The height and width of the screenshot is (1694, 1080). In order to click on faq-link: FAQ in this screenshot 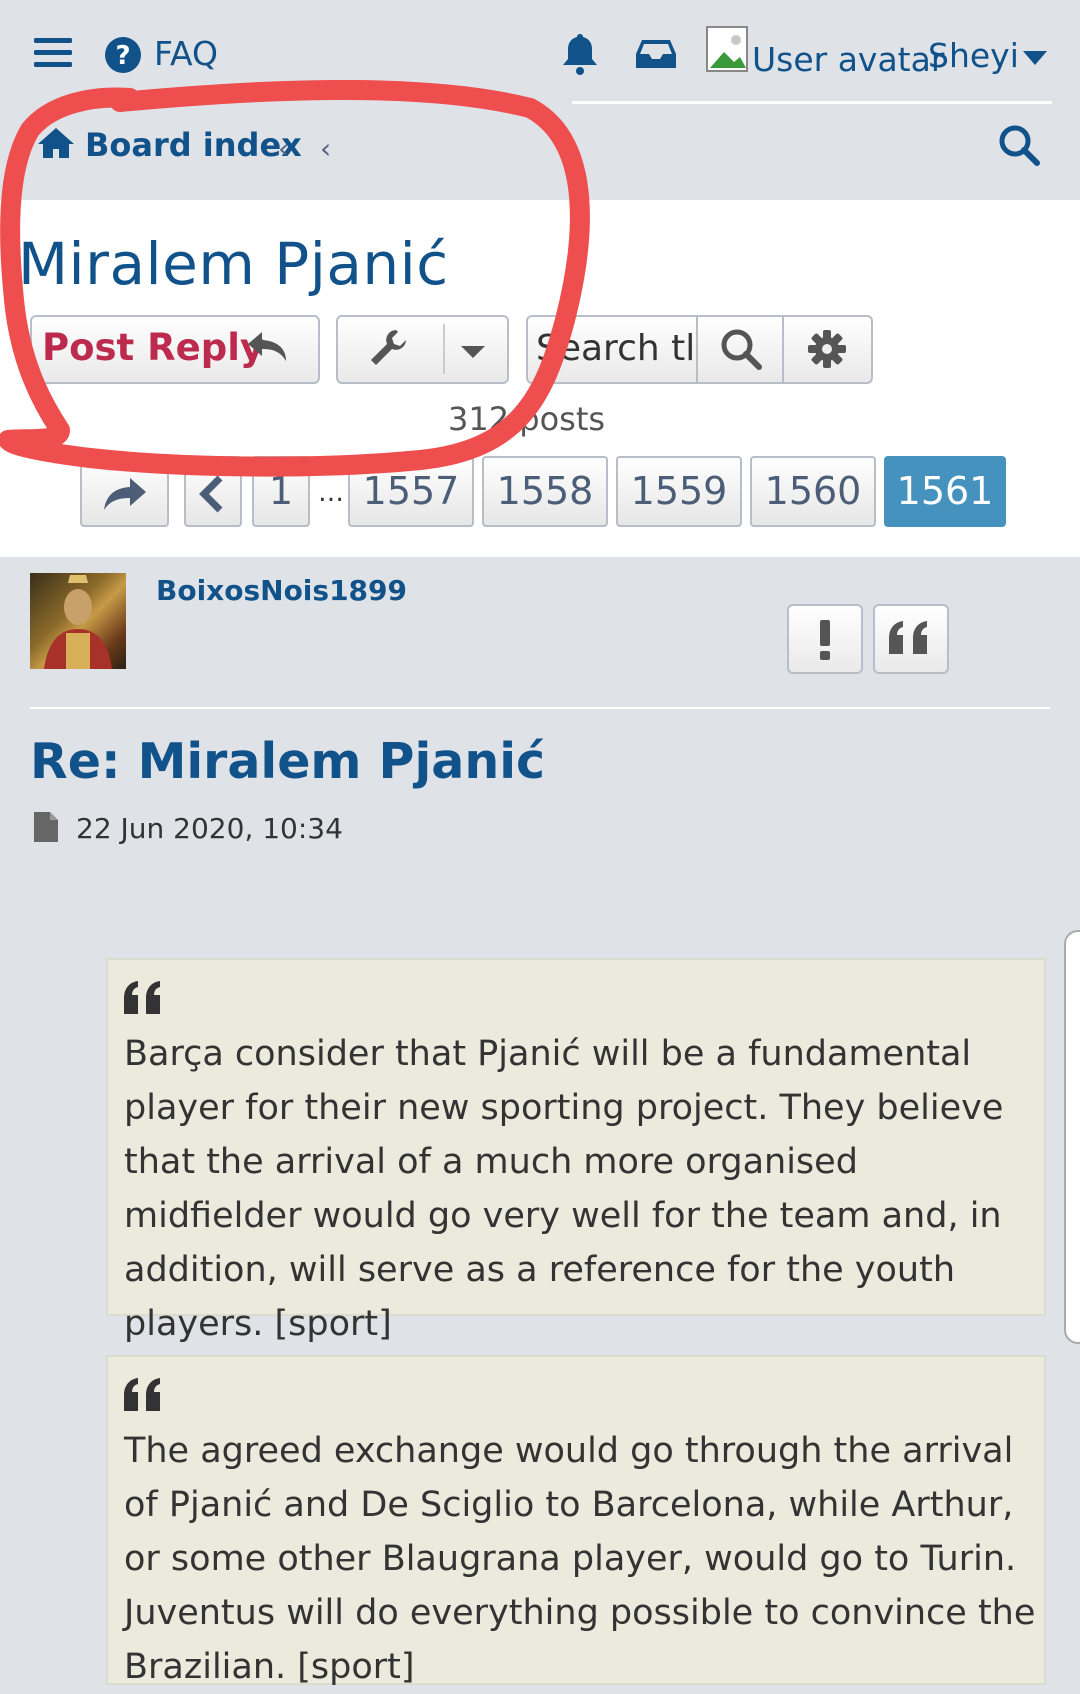, I will do `click(186, 53)`.